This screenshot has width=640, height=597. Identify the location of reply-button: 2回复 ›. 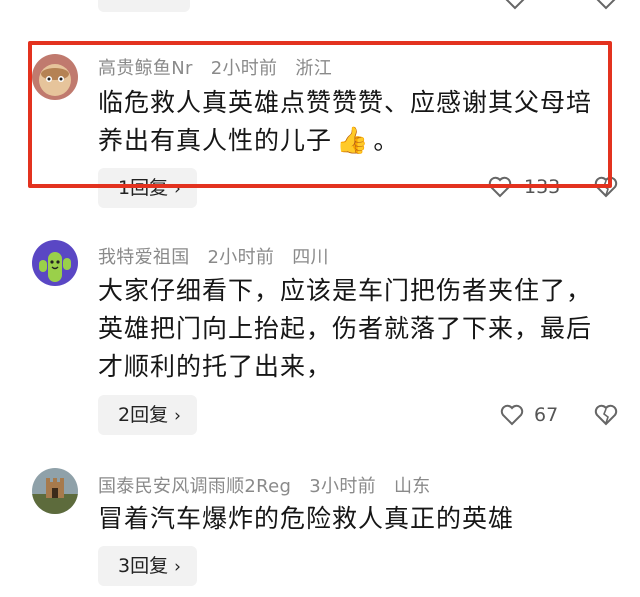
(147, 415).